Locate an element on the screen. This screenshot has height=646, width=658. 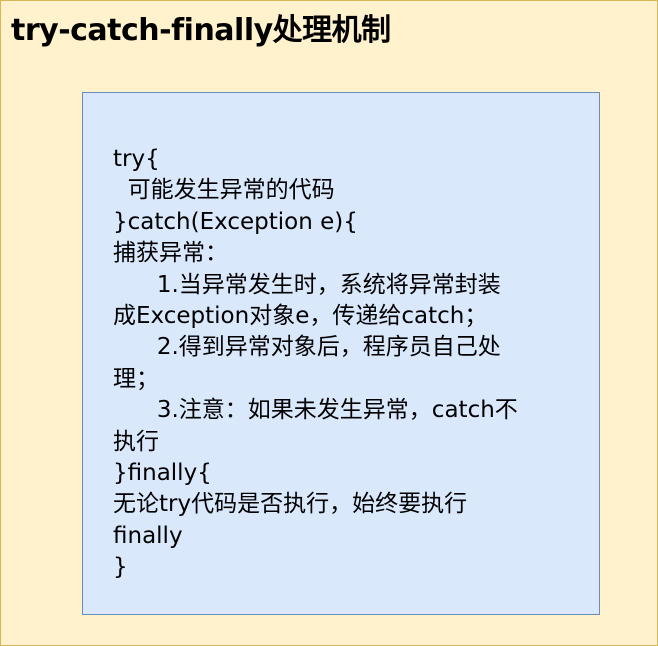
code-line: 2.得到异常对象后，程序员自己处 is located at coordinates (307, 347).